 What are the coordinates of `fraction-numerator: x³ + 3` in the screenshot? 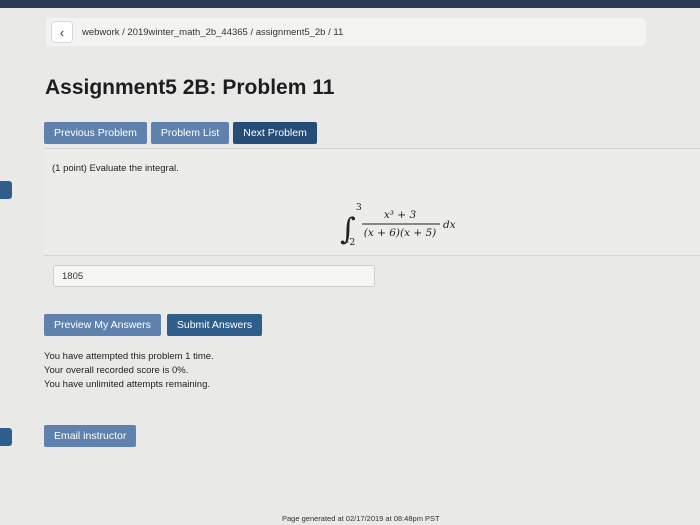 It's located at (400, 215).